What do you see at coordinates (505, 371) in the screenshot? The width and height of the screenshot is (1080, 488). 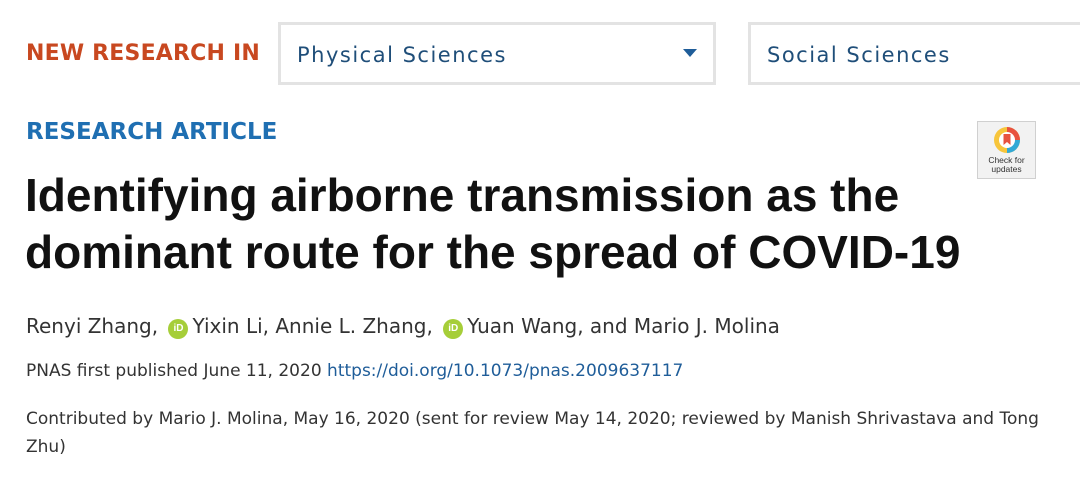 I see `doi-link: https://doi.org/10.1073/pnas.2009637117` at bounding box center [505, 371].